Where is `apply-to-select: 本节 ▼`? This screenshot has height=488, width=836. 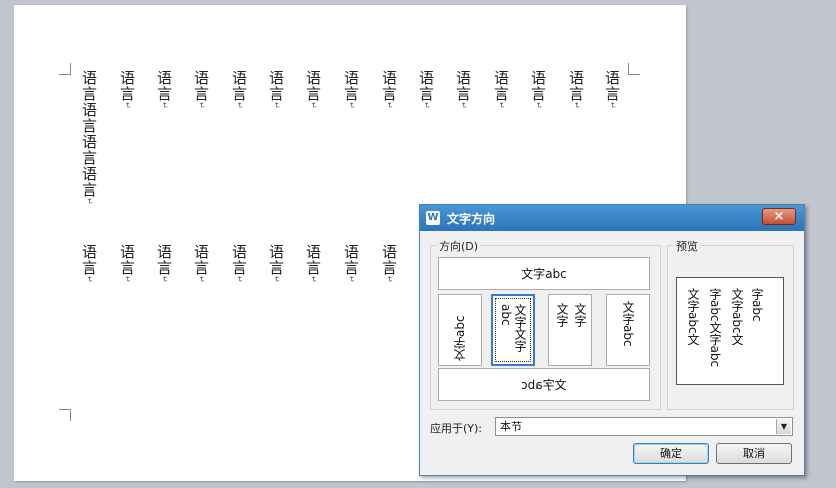 apply-to-select: 本节 ▼ is located at coordinates (644, 426).